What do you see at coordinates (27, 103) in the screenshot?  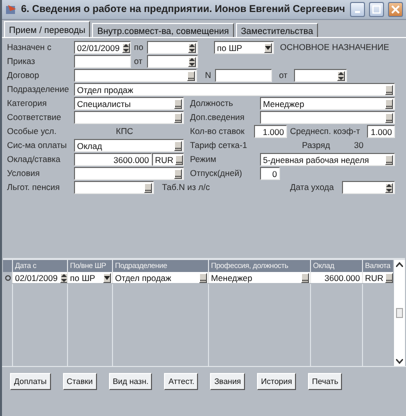 I see `field-label: Категория` at bounding box center [27, 103].